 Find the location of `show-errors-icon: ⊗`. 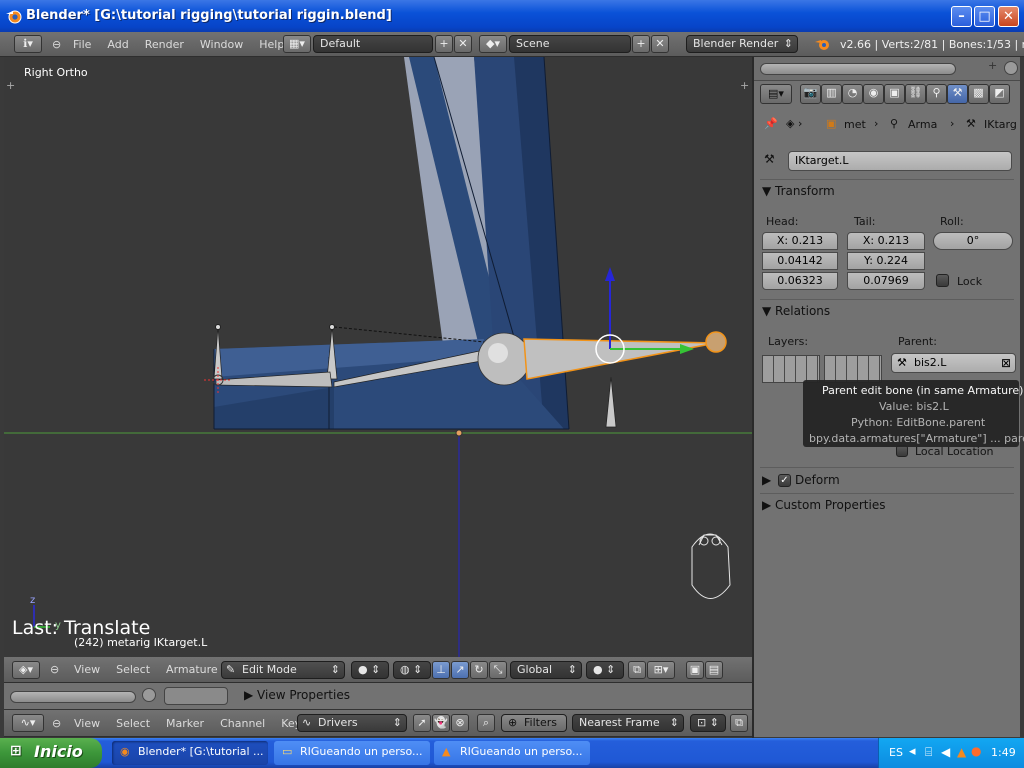

show-errors-icon: ⊗ is located at coordinates (460, 723).